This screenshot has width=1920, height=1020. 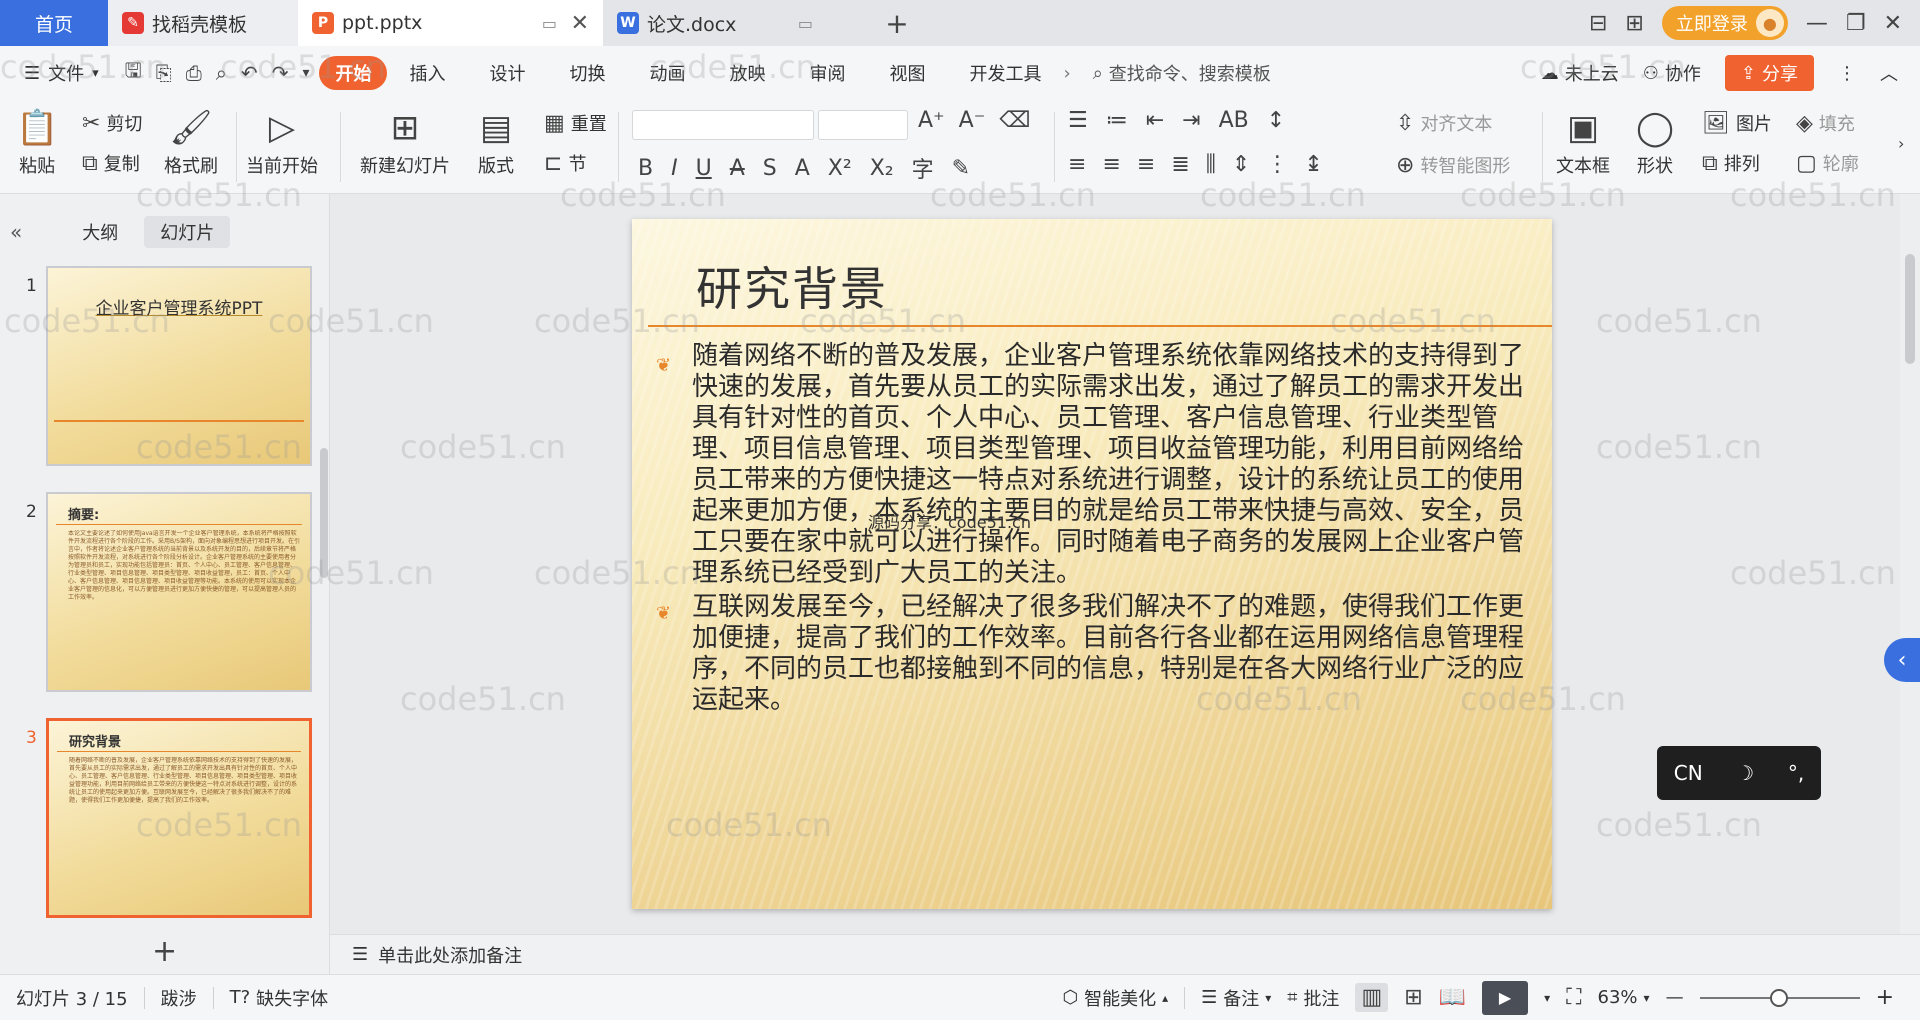 What do you see at coordinates (704, 168) in the screenshot?
I see `underline-icon: U` at bounding box center [704, 168].